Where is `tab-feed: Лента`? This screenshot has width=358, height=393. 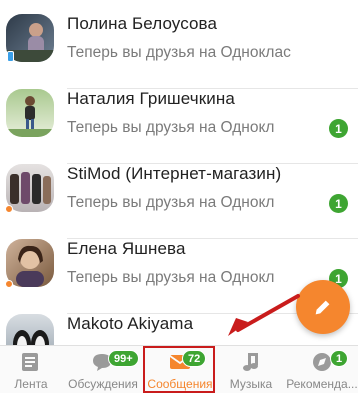
tab-feed: Лента is located at coordinates (31, 369).